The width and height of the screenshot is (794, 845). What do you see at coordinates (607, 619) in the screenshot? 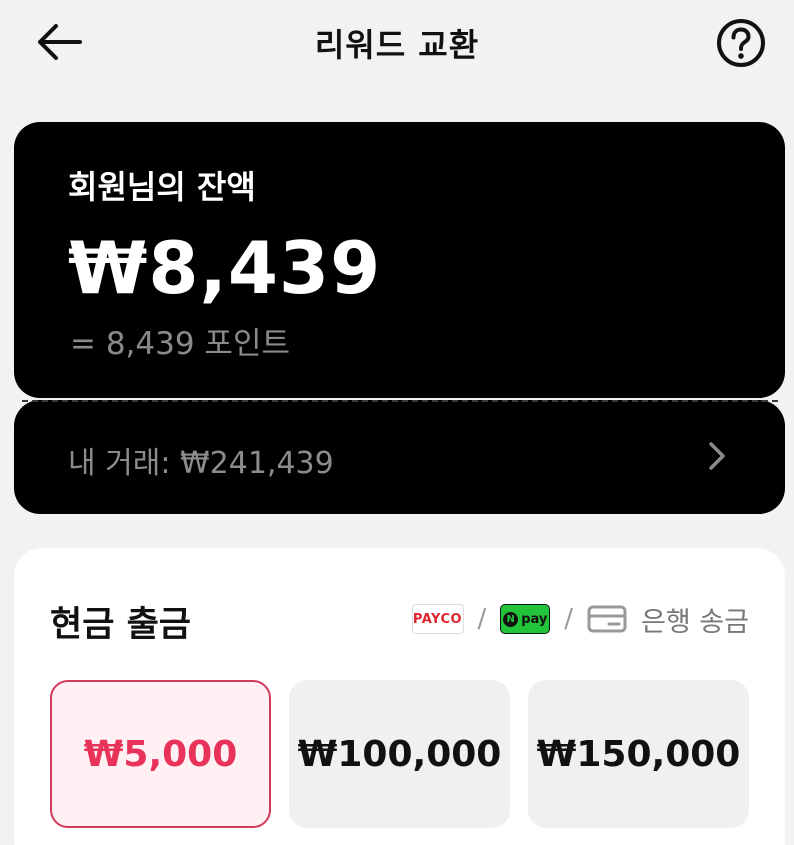
I see `card-icon` at bounding box center [607, 619].